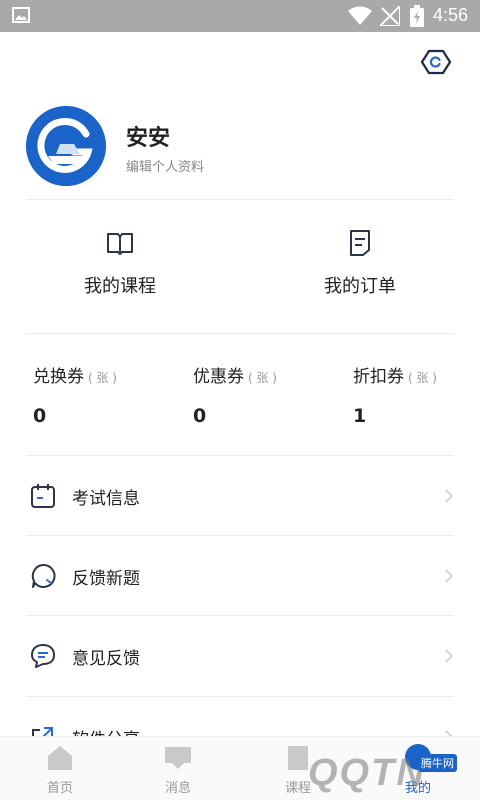 This screenshot has width=480, height=800. I want to click on nav-home-label: 首页, so click(59, 788).